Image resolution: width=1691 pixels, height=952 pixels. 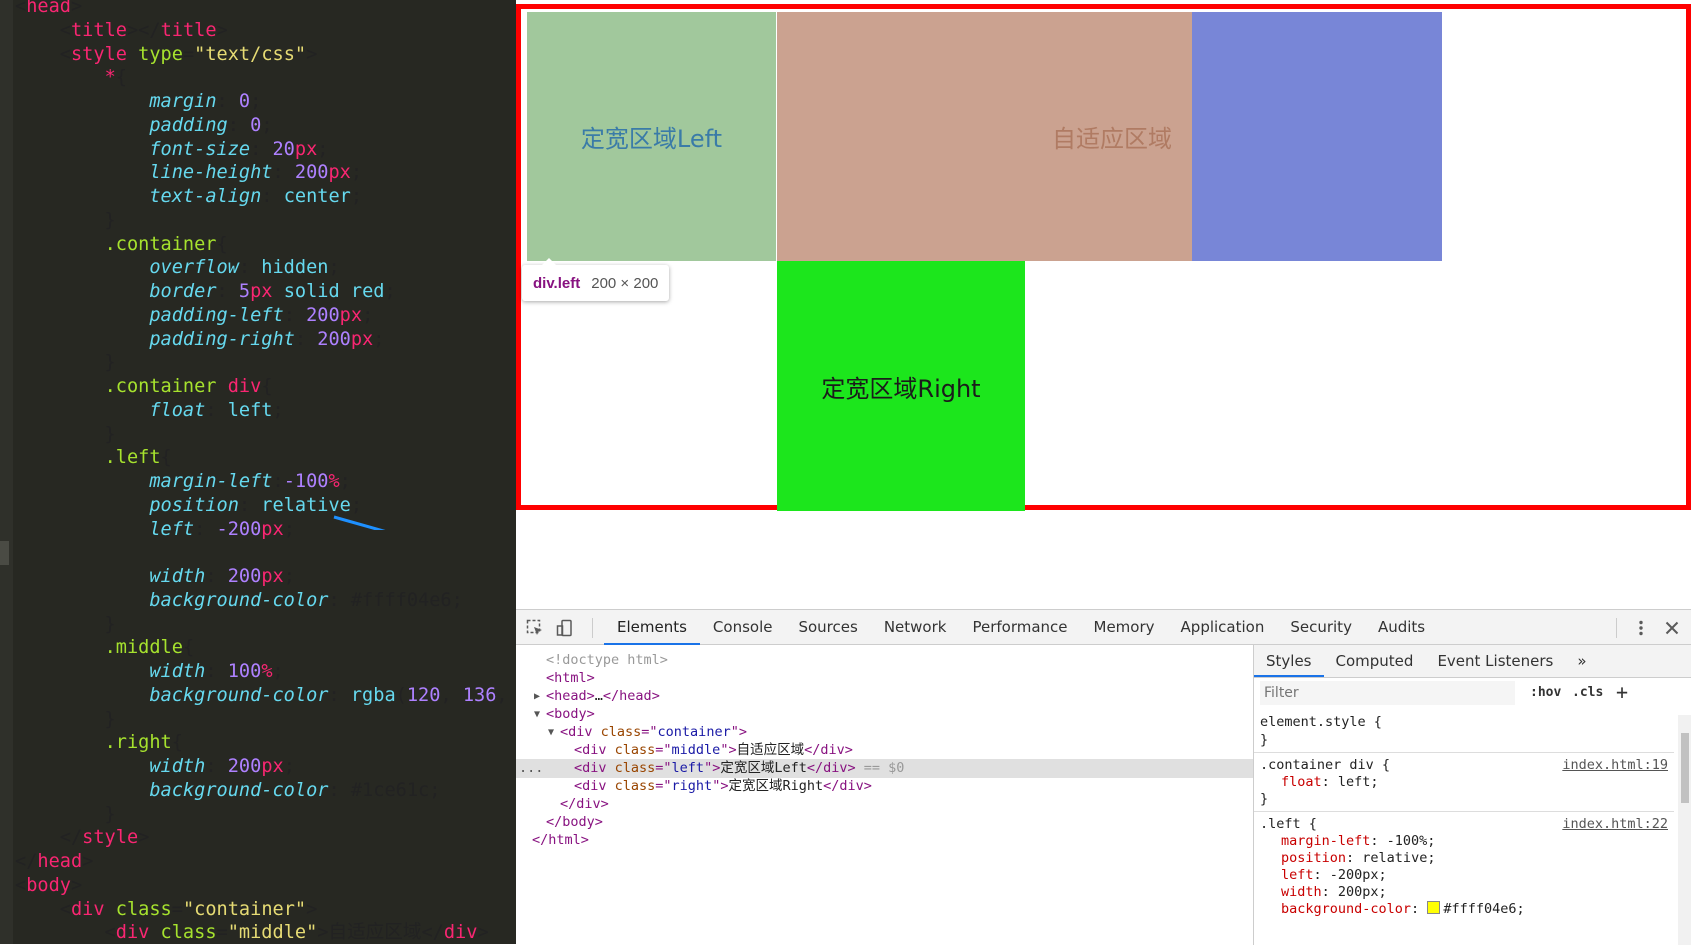 What do you see at coordinates (1403, 909) in the screenshot?
I see `style-declaration: background-color: #ffff04e6;` at bounding box center [1403, 909].